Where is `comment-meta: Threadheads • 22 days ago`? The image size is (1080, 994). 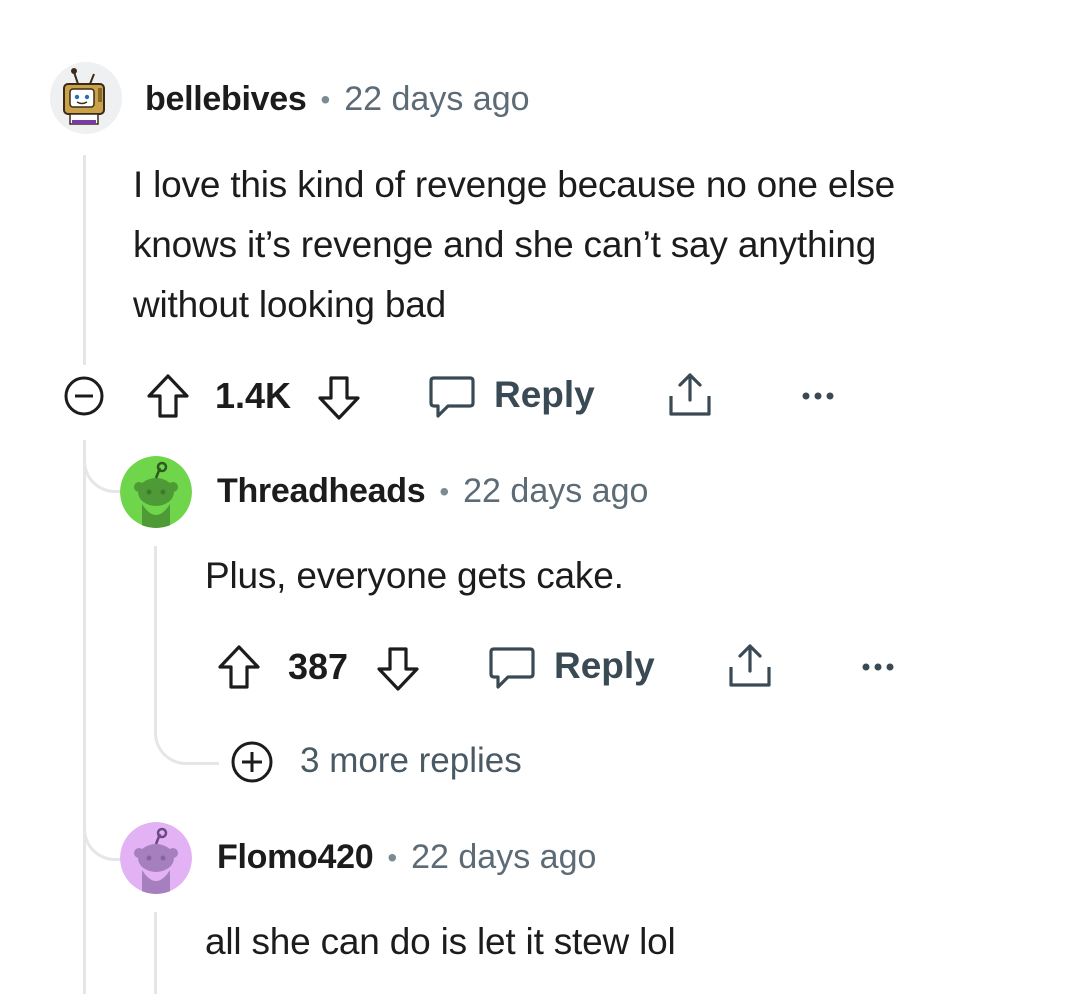 comment-meta: Threadheads • 22 days ago is located at coordinates (432, 491).